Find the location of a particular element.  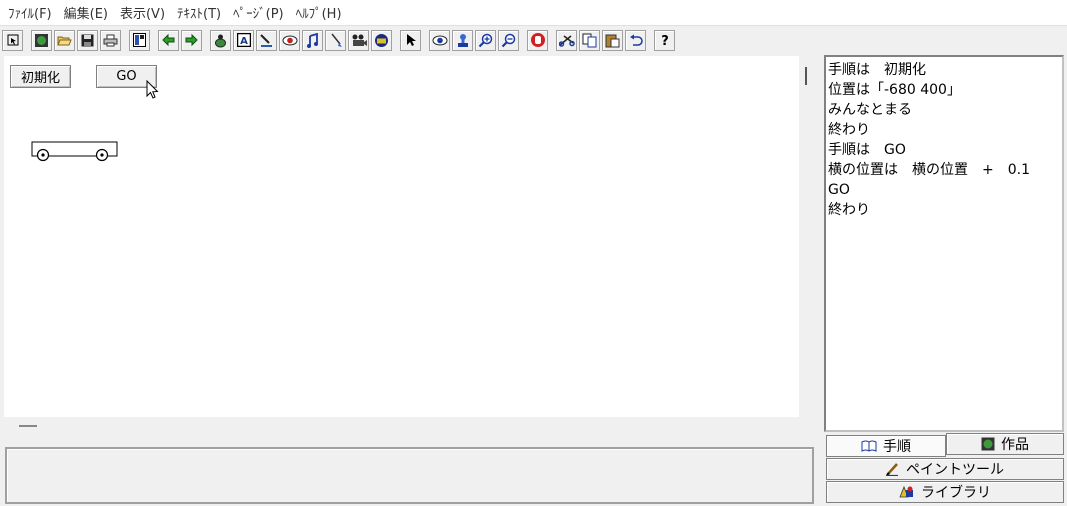

help-icon: ? is located at coordinates (664, 40).